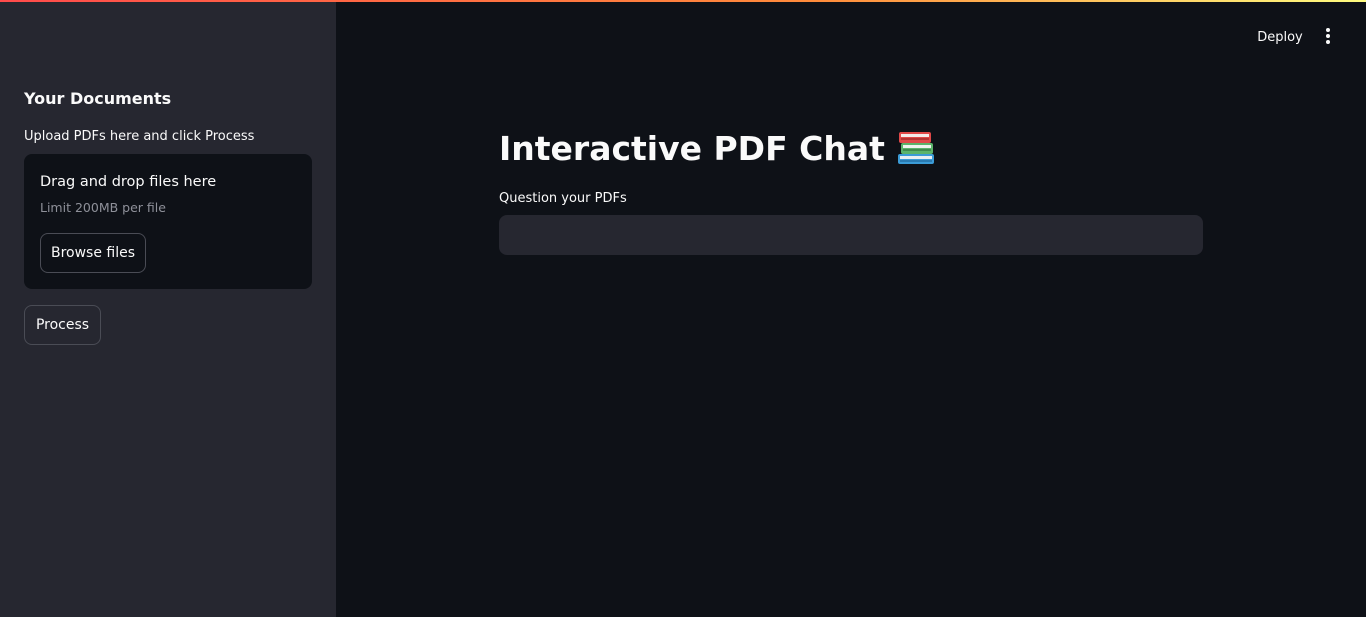 This screenshot has width=1366, height=617. Describe the element at coordinates (563, 198) in the screenshot. I see `question-label: Question your PDFs` at that location.